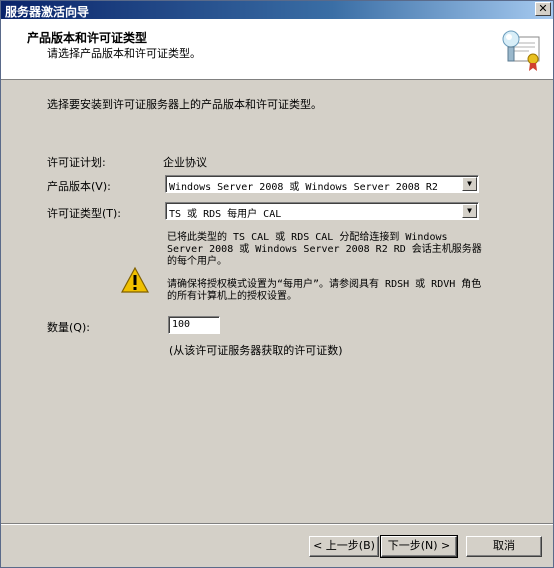 The height and width of the screenshot is (568, 554). What do you see at coordinates (419, 546) in the screenshot?
I see `next-button: 下一步(N) >` at bounding box center [419, 546].